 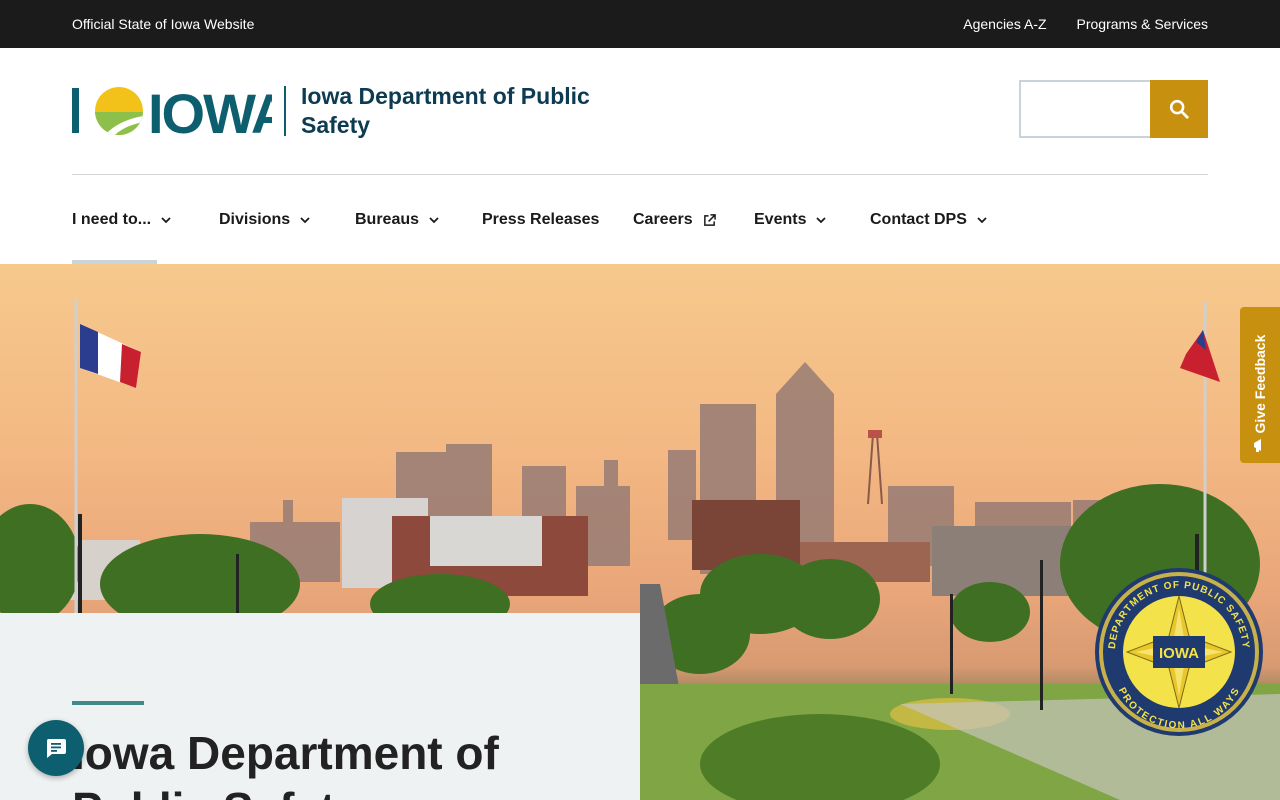 I want to click on nav-bureaus: Bureaus, so click(x=397, y=220).